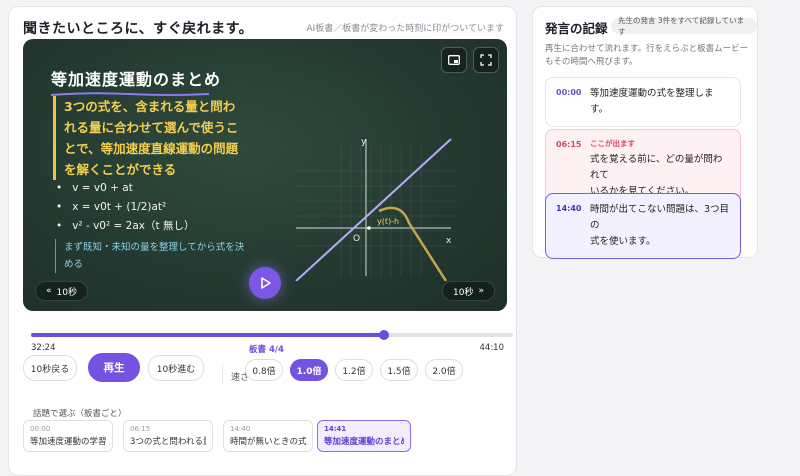  Describe the element at coordinates (50, 368) in the screenshot. I see `back-10s-button: 10秒戻る` at that location.